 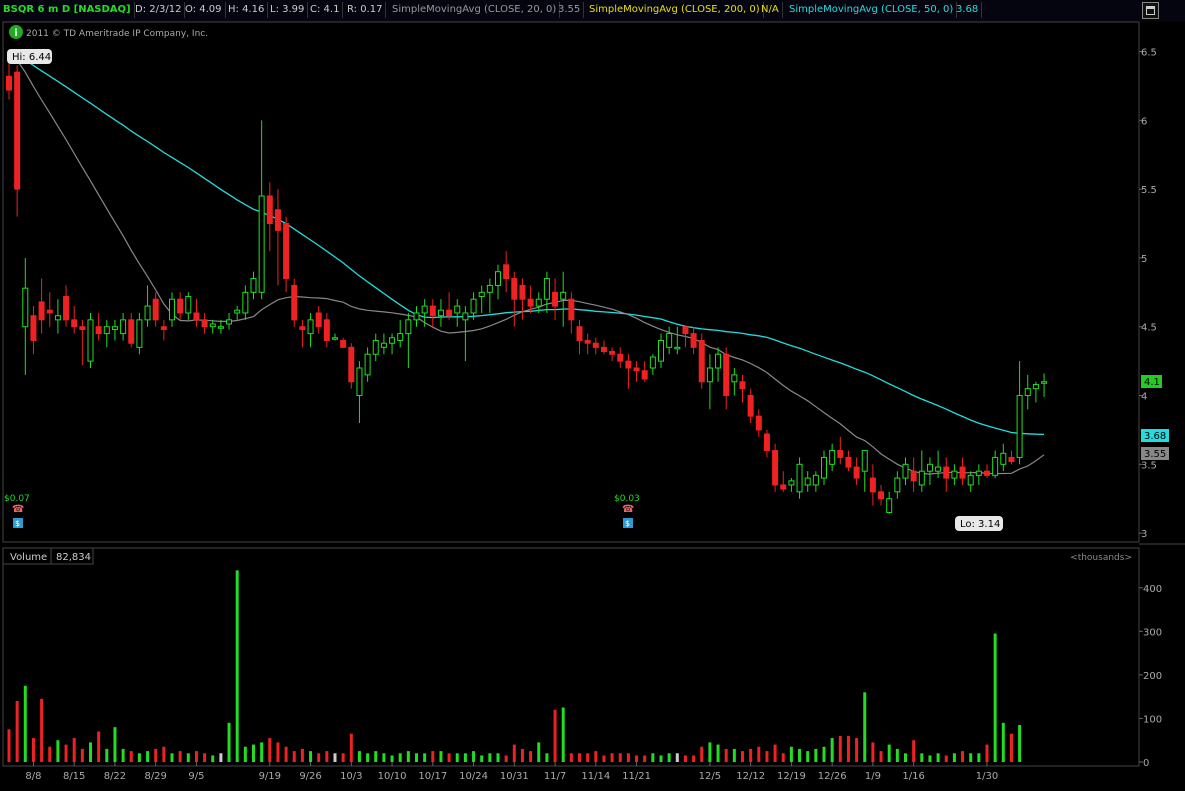 I want to click on svg-text: 4.1, so click(x=1152, y=382).